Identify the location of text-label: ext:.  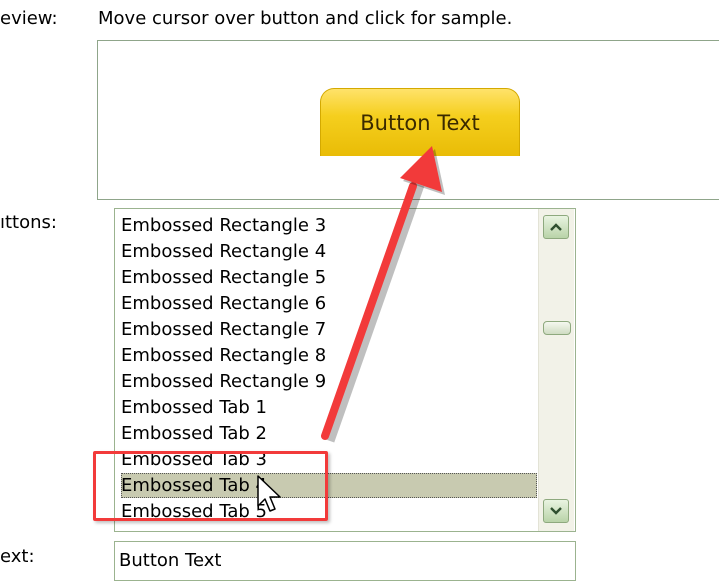
(17, 556).